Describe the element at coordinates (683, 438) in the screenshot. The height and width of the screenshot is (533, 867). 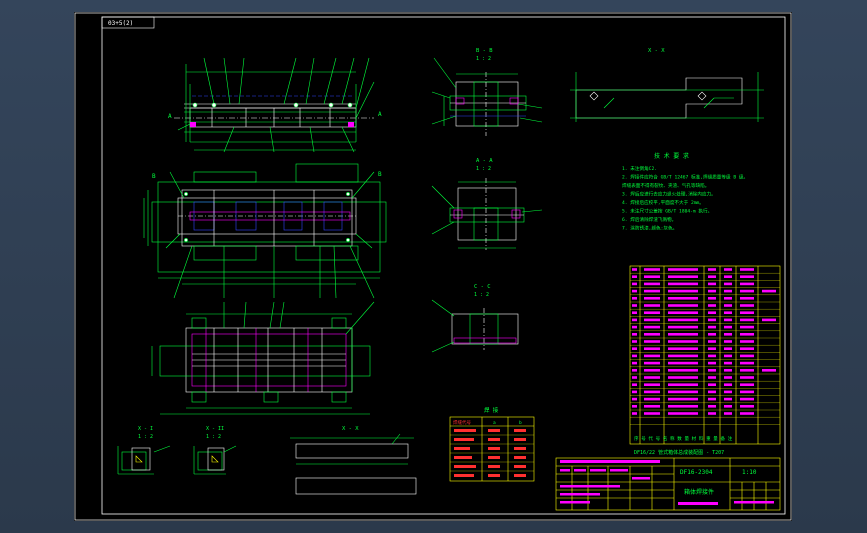
I see `parts-list-footer: 序 号 代 号 名 称 数 量 材 料 重 量 备 注` at that location.